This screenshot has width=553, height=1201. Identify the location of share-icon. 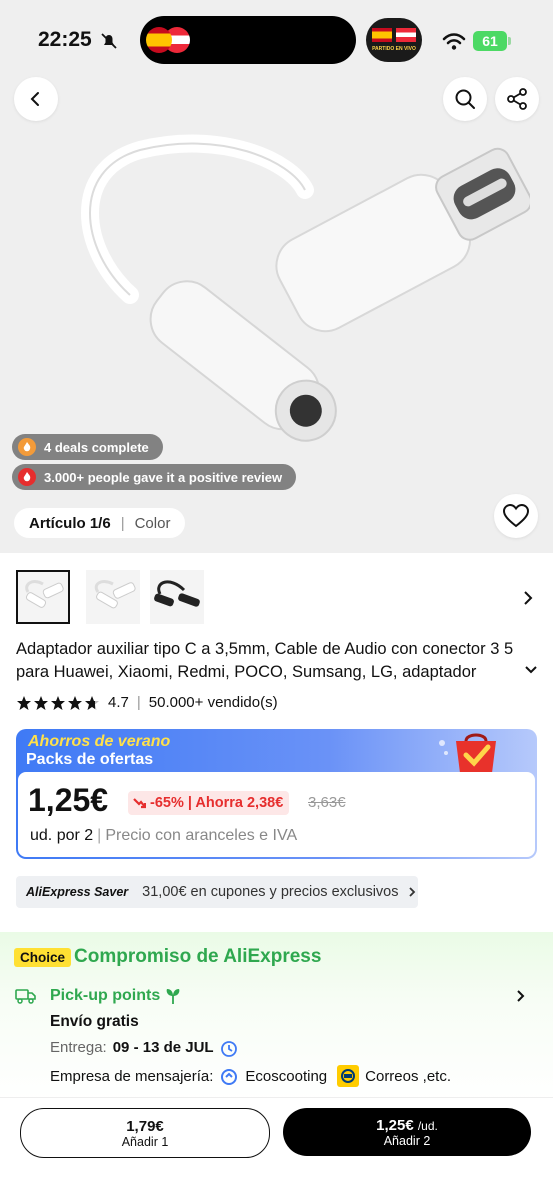
(517, 99).